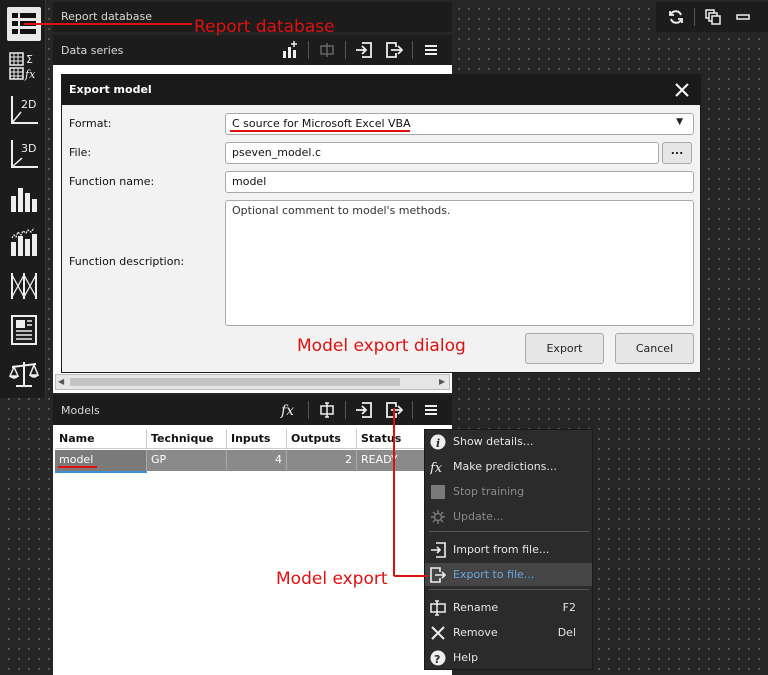 This screenshot has width=768, height=675. What do you see at coordinates (381, 346) in the screenshot?
I see `model-export-dialog-annotation: Model export dialog` at bounding box center [381, 346].